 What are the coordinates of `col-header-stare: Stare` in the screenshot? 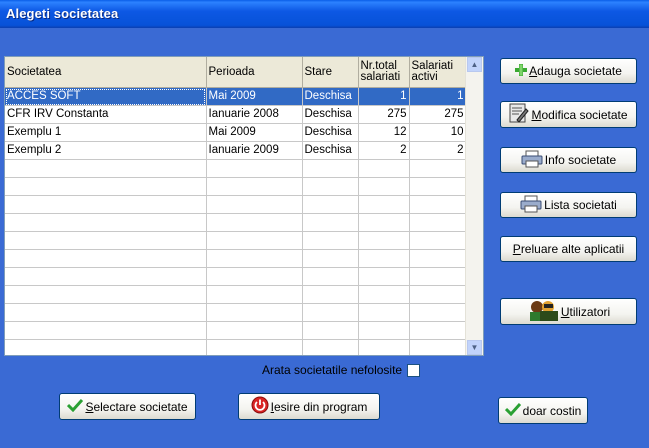 It's located at (330, 72).